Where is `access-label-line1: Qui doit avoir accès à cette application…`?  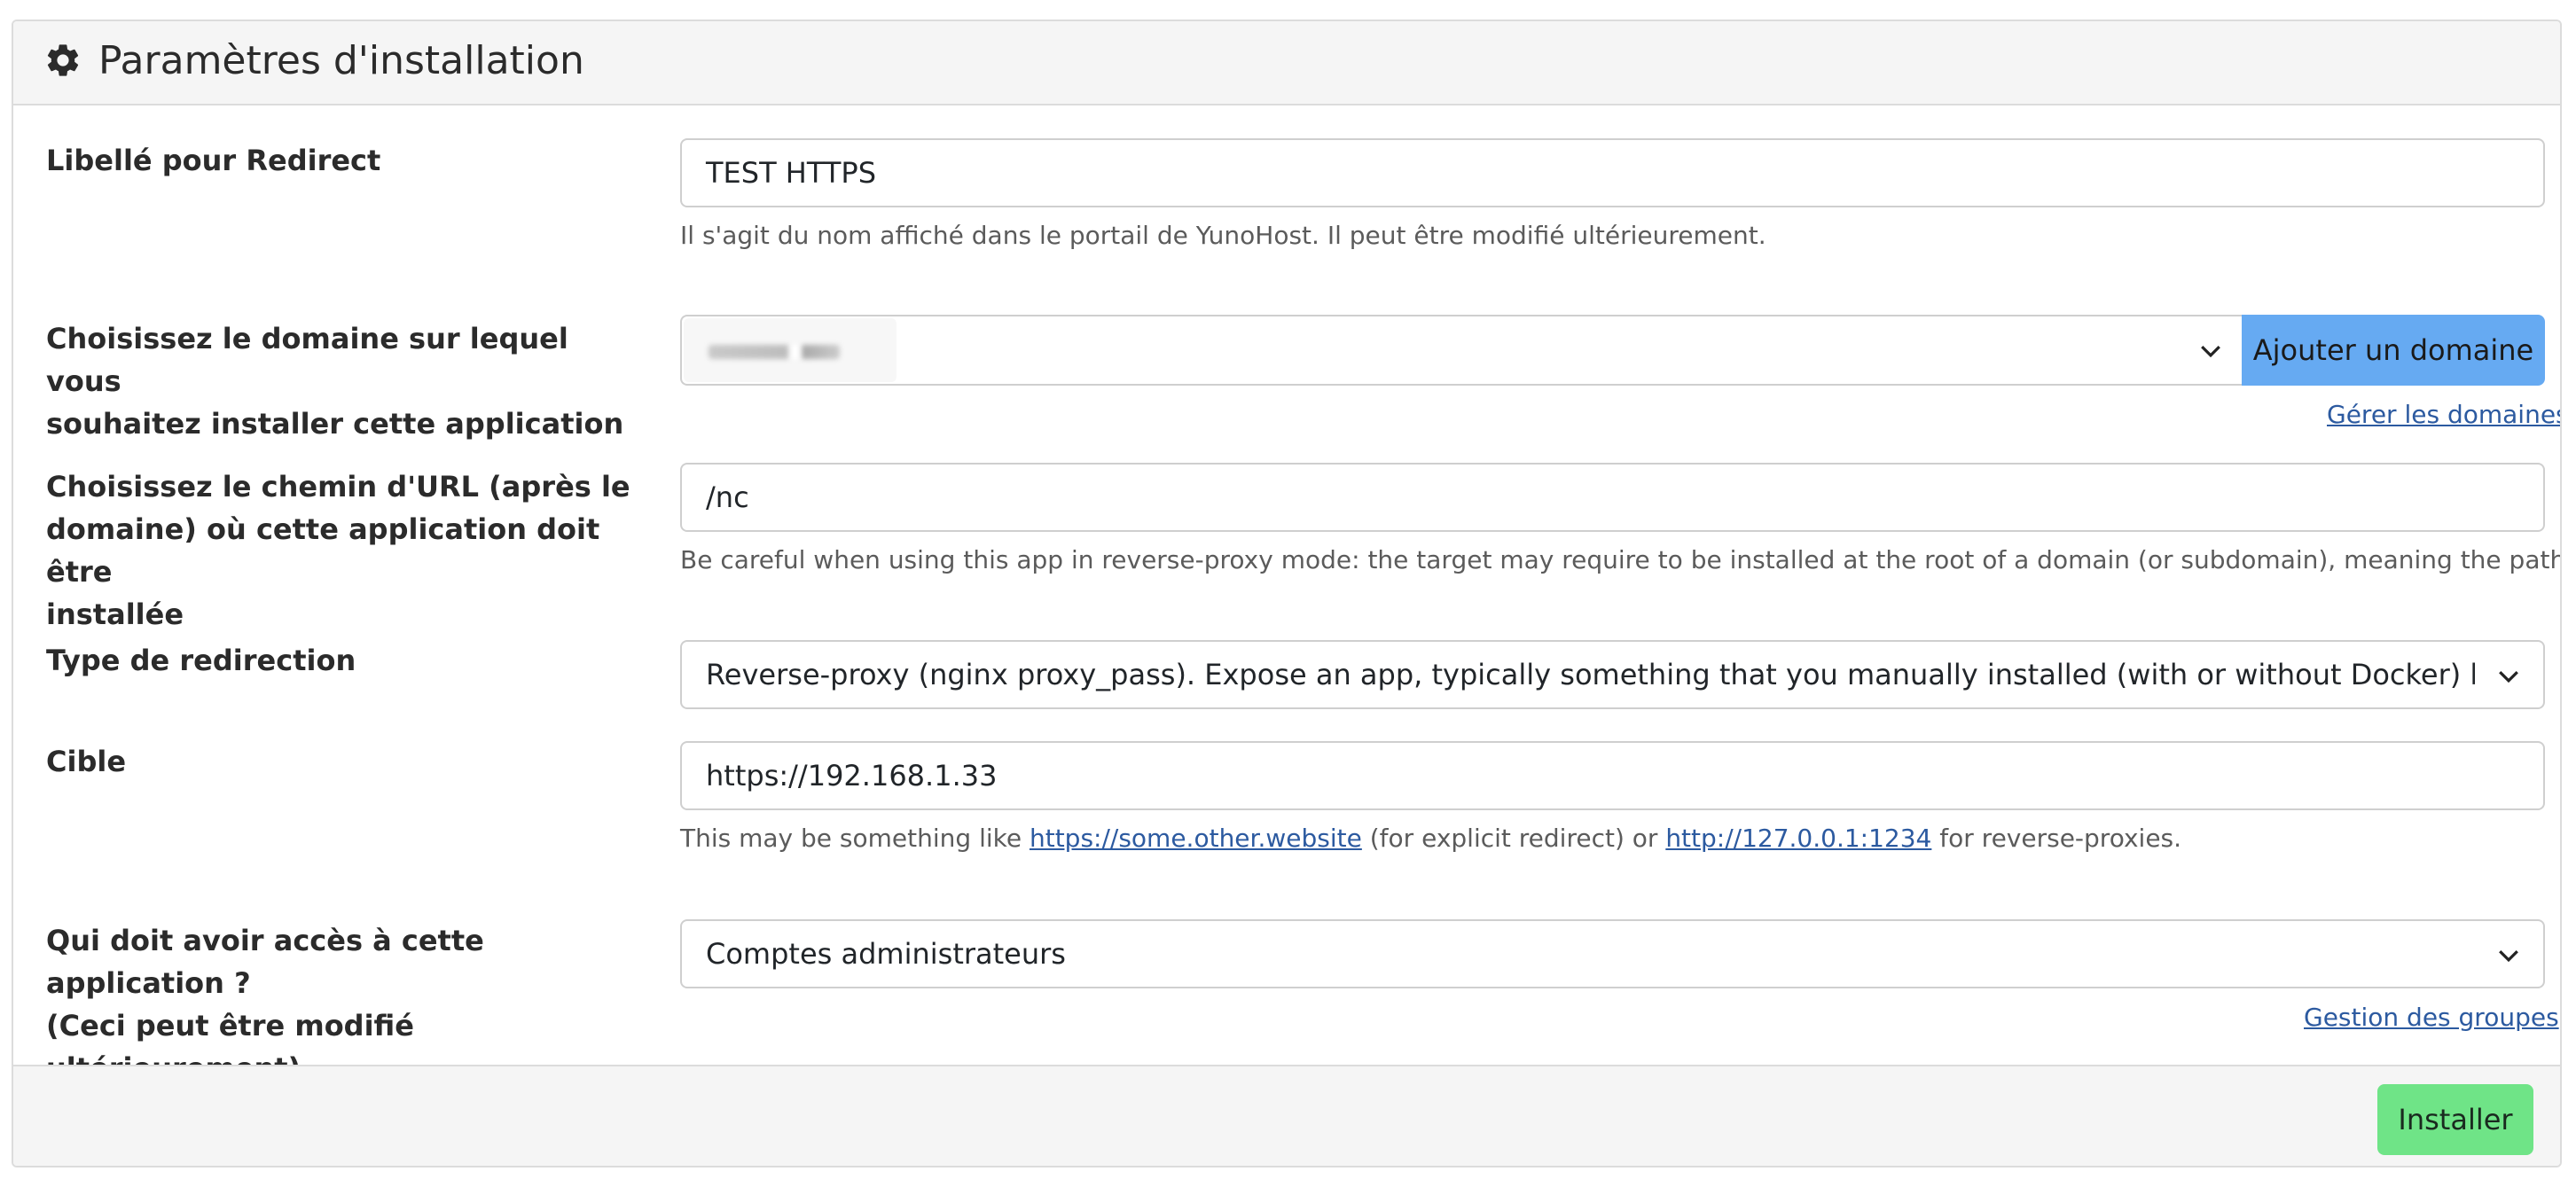 access-label-line1: Qui doit avoir accès à cette application… is located at coordinates (265, 962).